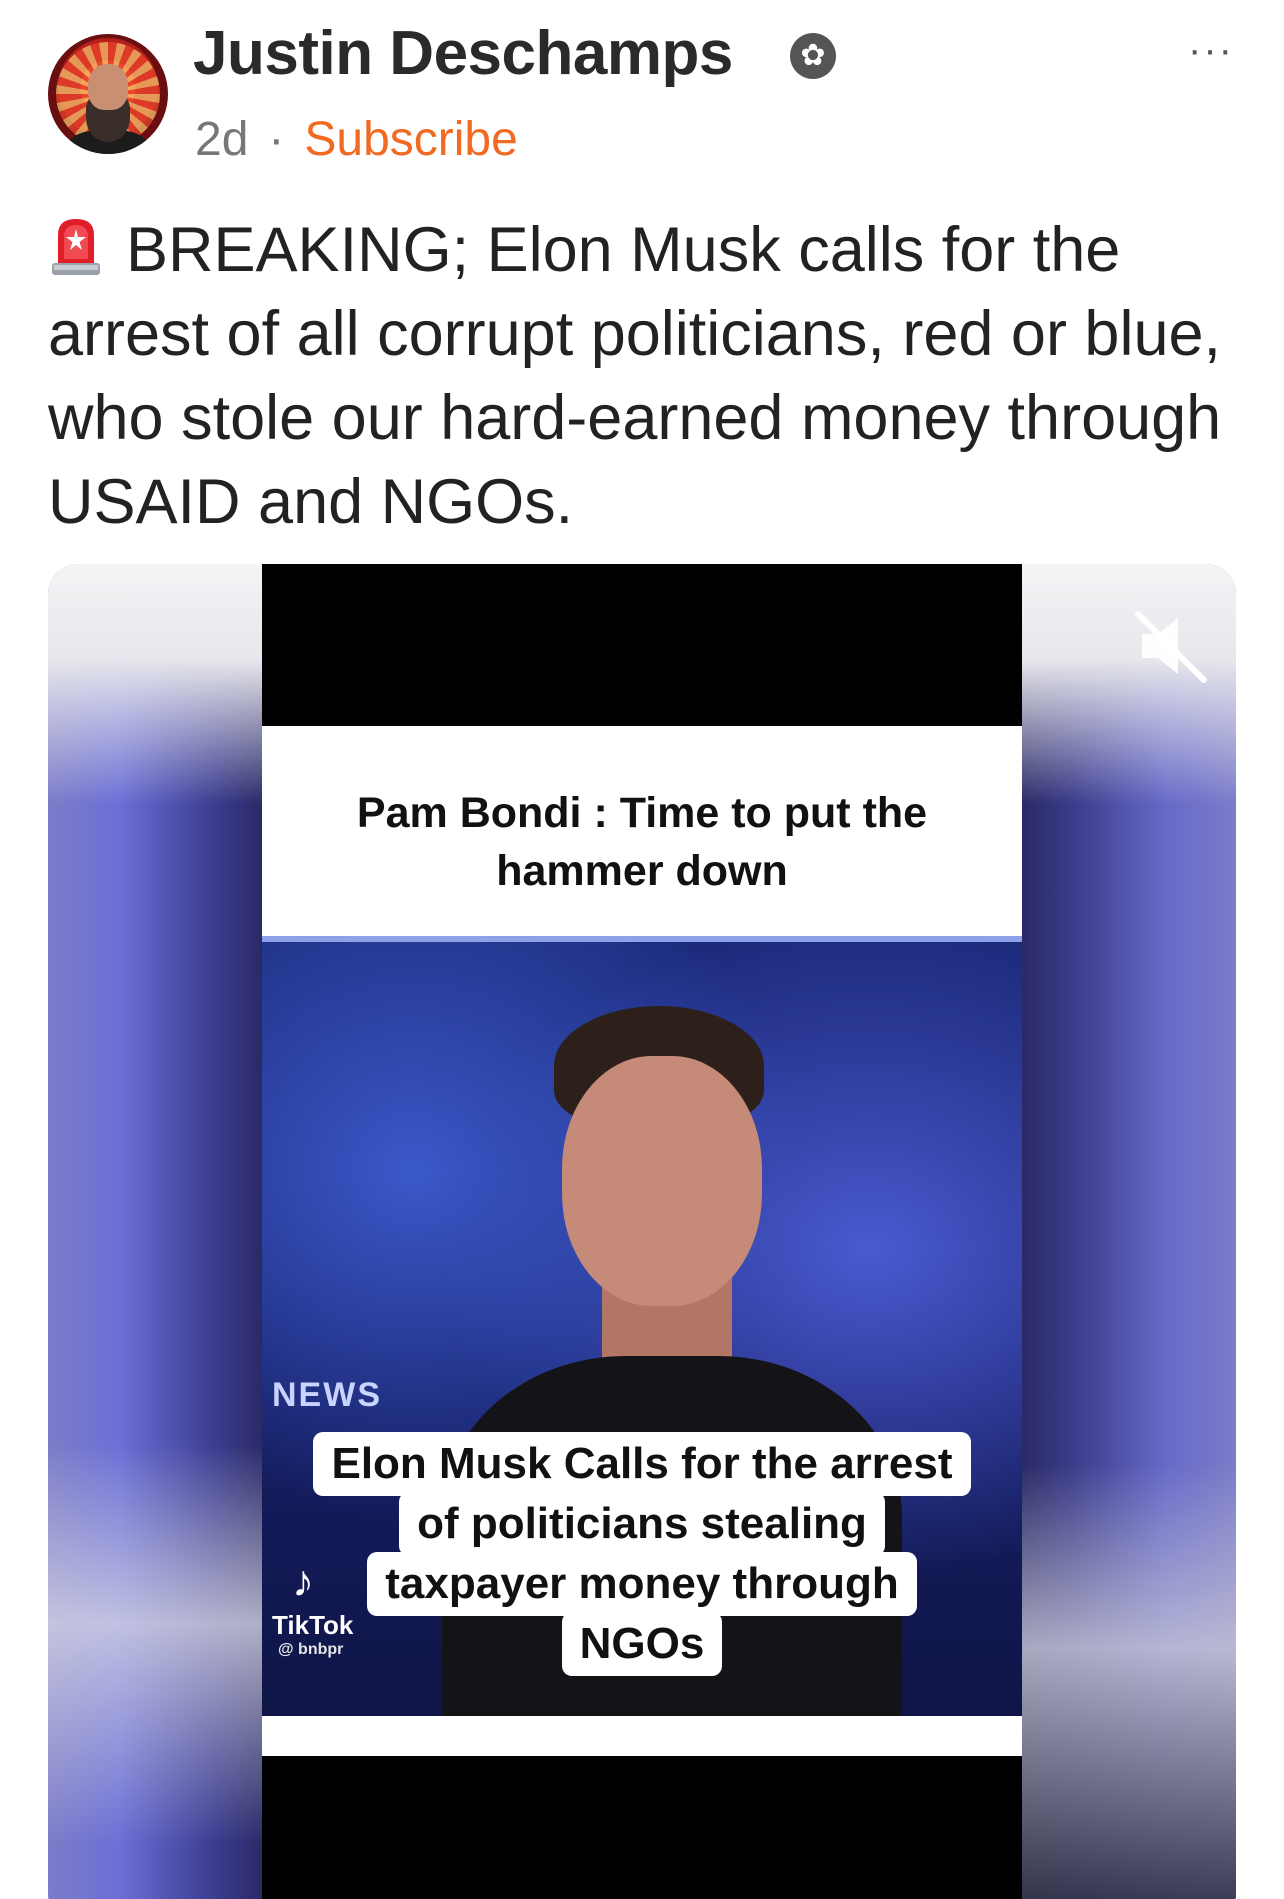  What do you see at coordinates (108, 94) in the screenshot?
I see `avatar` at bounding box center [108, 94].